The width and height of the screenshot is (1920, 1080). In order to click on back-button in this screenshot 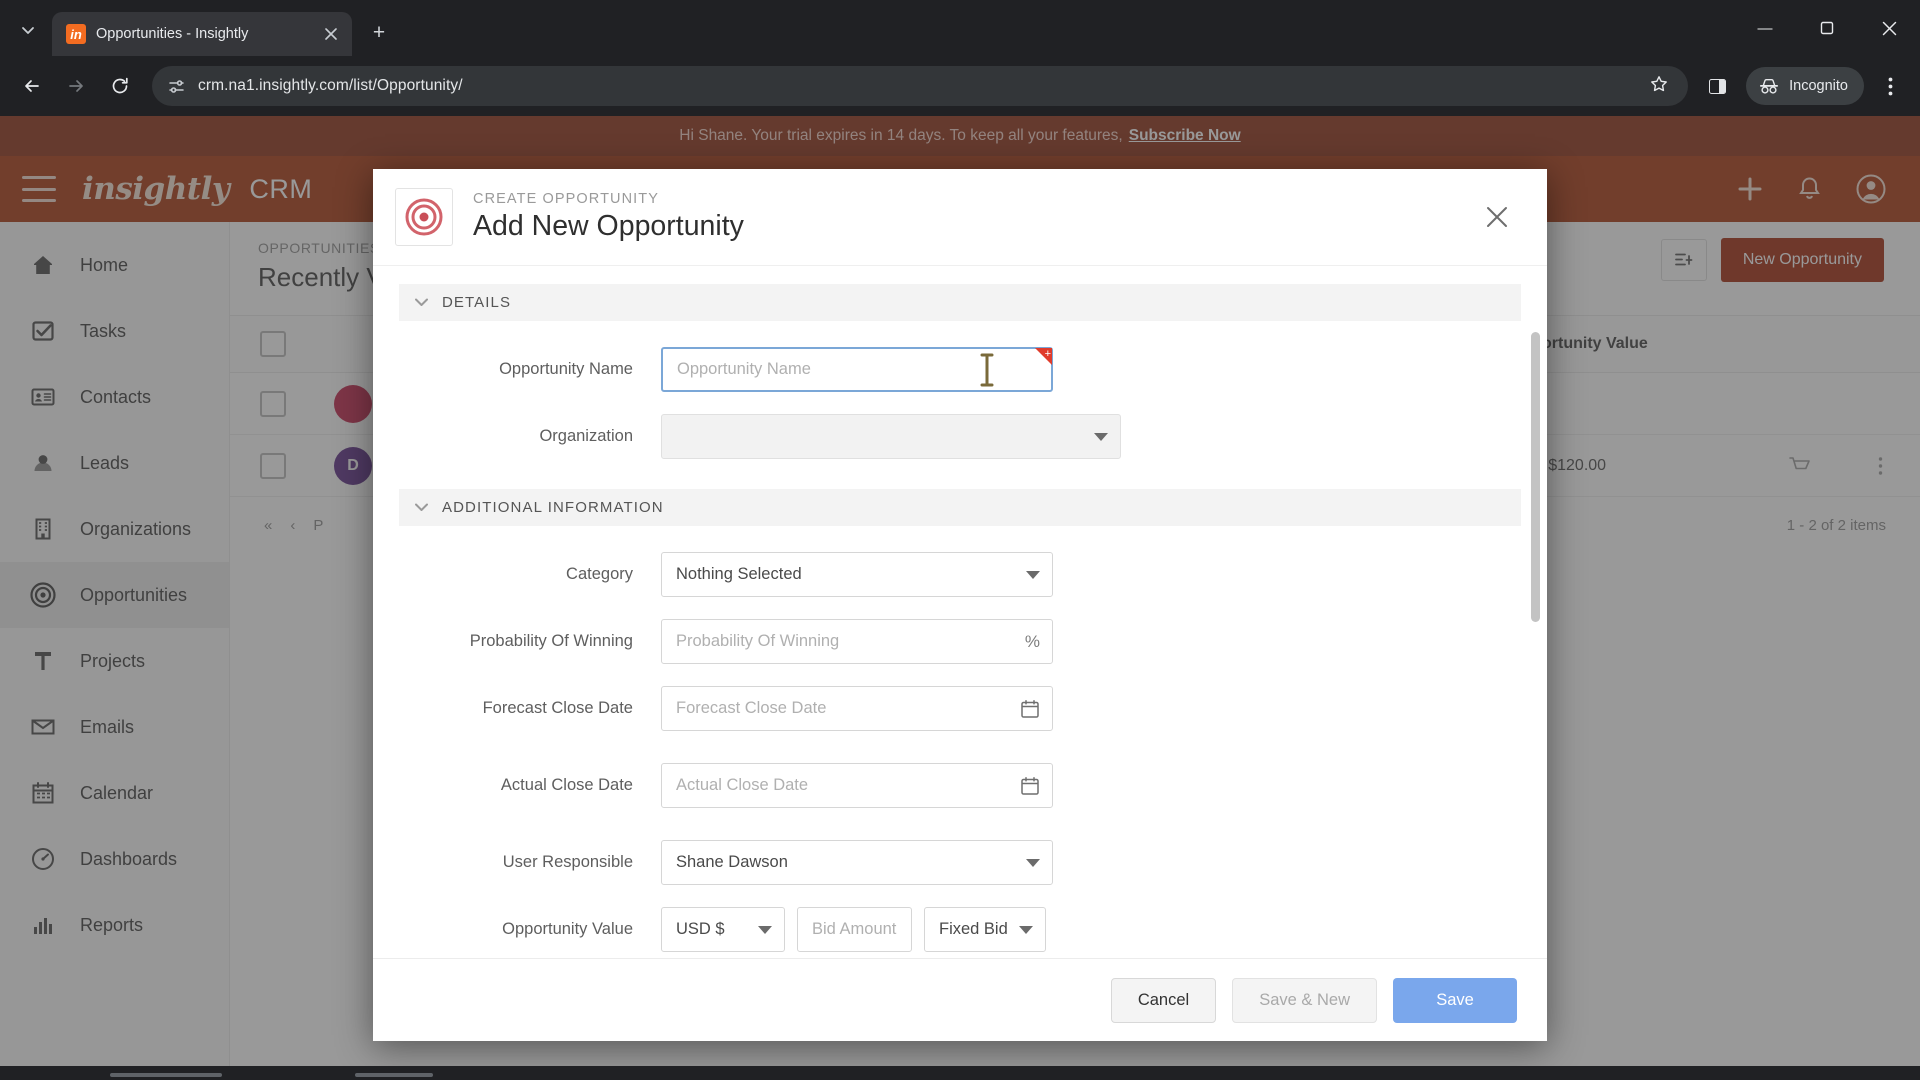, I will do `click(32, 86)`.